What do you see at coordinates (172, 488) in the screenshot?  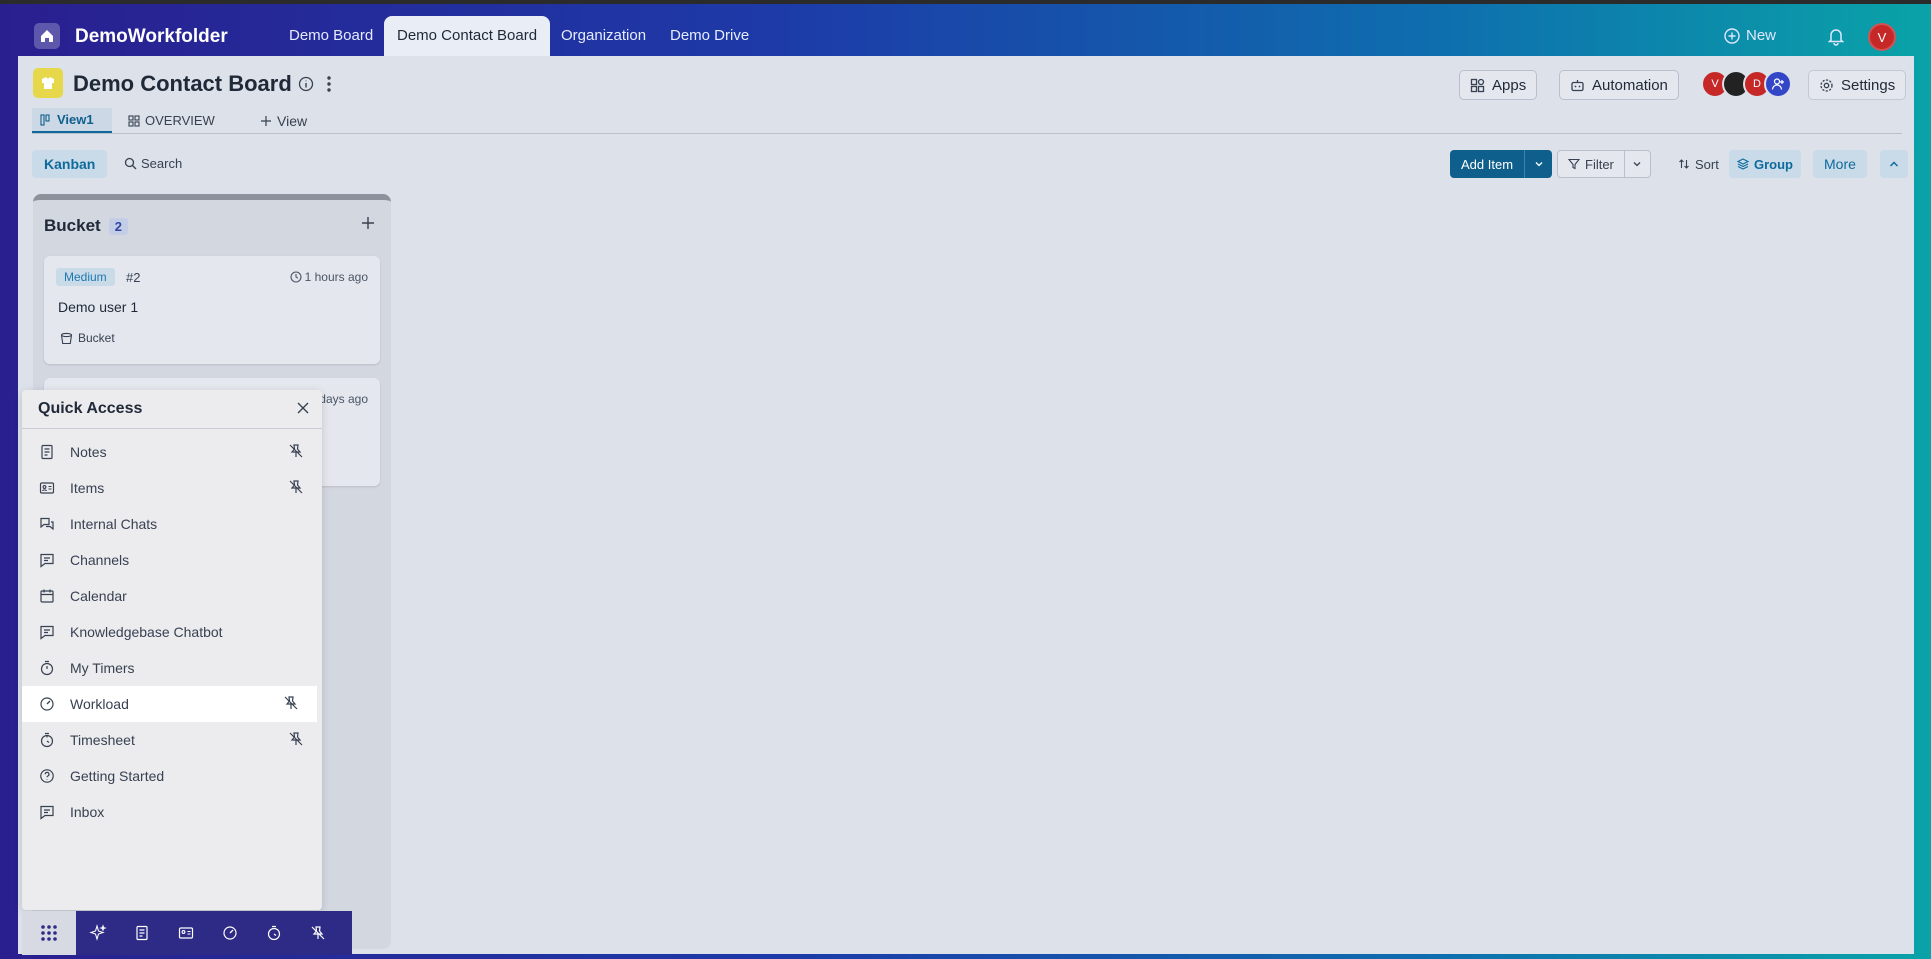 I see `quick-access-item-items: Items` at bounding box center [172, 488].